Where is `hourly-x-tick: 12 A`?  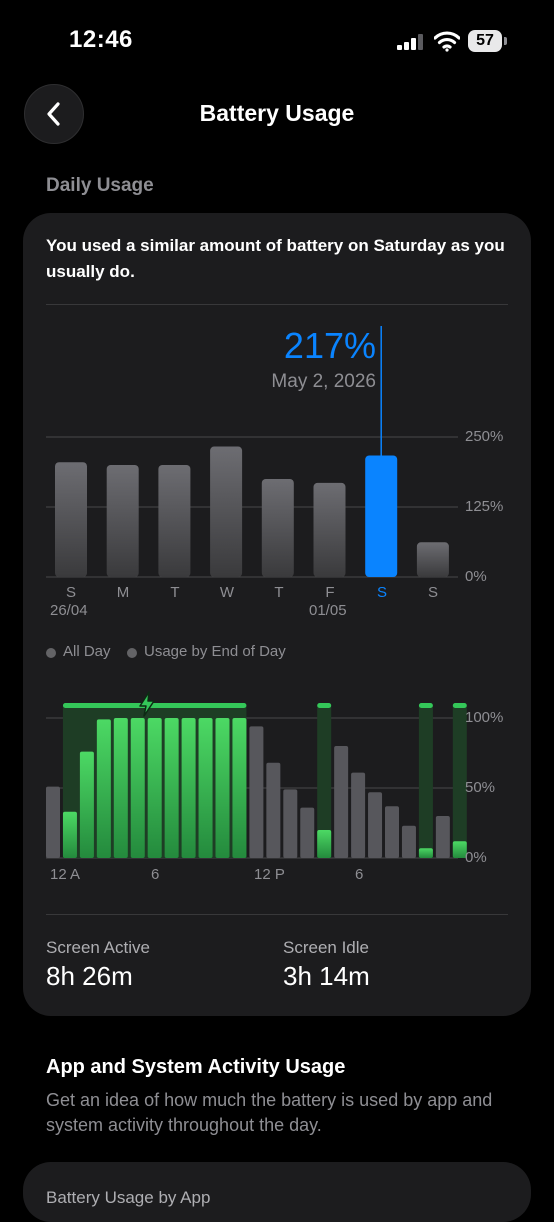
hourly-x-tick: 12 A is located at coordinates (65, 874).